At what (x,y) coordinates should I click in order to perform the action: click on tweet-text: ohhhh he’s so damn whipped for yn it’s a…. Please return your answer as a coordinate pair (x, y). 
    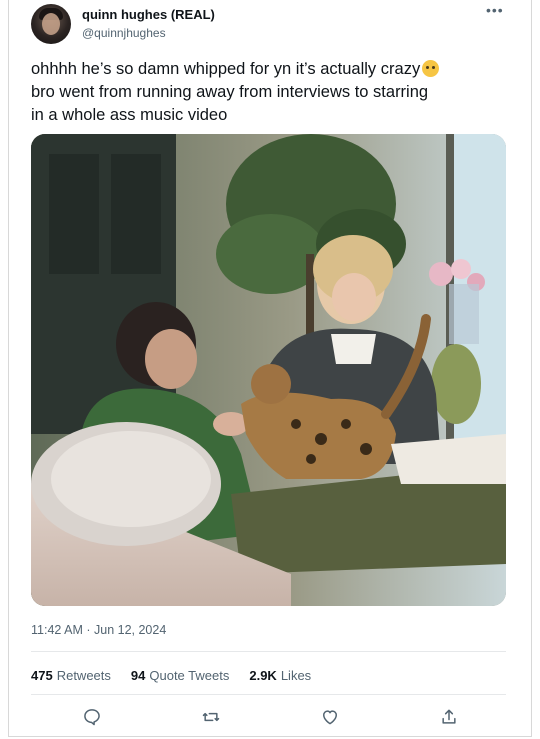
    Looking at the image, I should click on (271, 92).